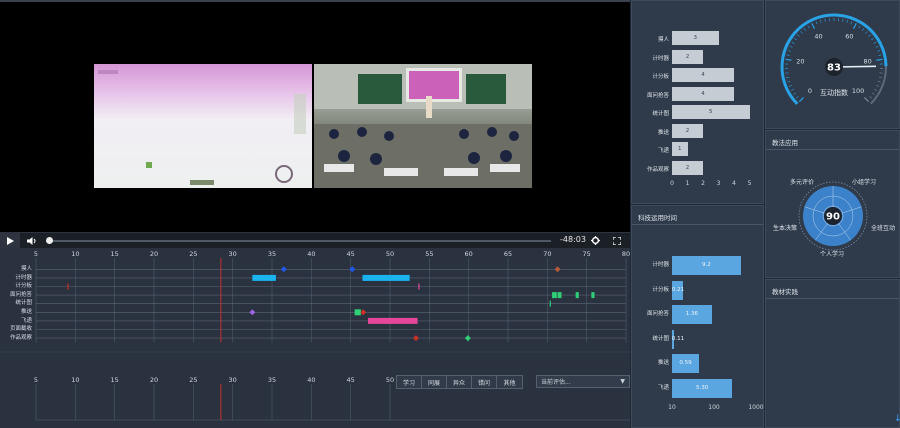 The image size is (900, 428). I want to click on tool-usage-tick: 4, so click(734, 183).